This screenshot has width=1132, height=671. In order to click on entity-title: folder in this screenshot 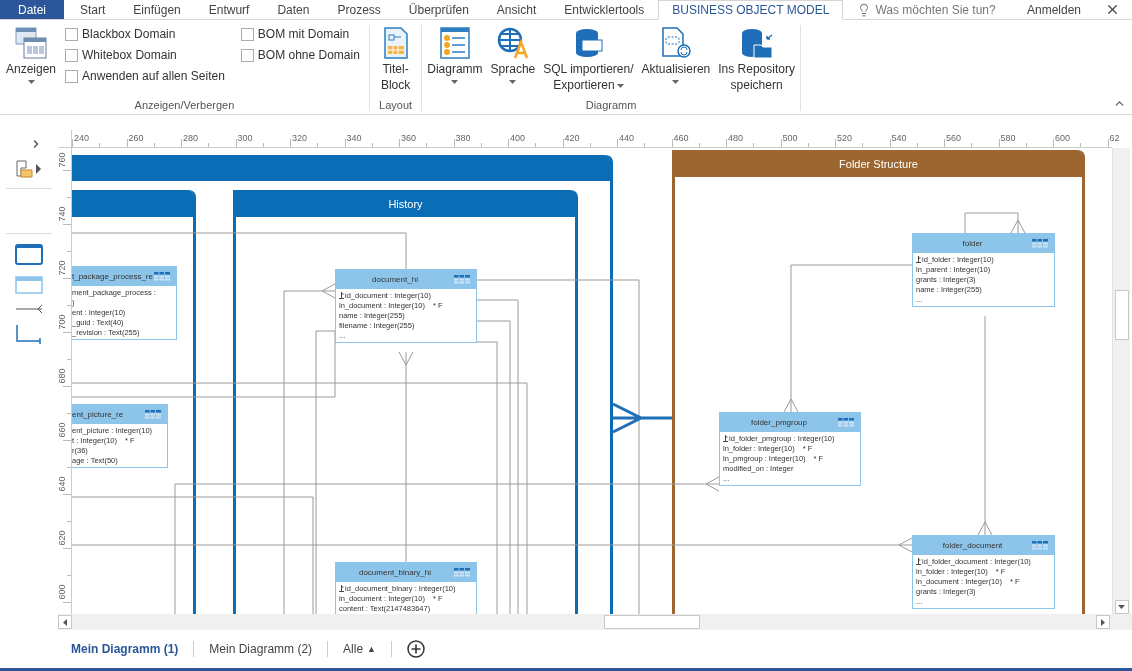, I will do `click(972, 243)`.